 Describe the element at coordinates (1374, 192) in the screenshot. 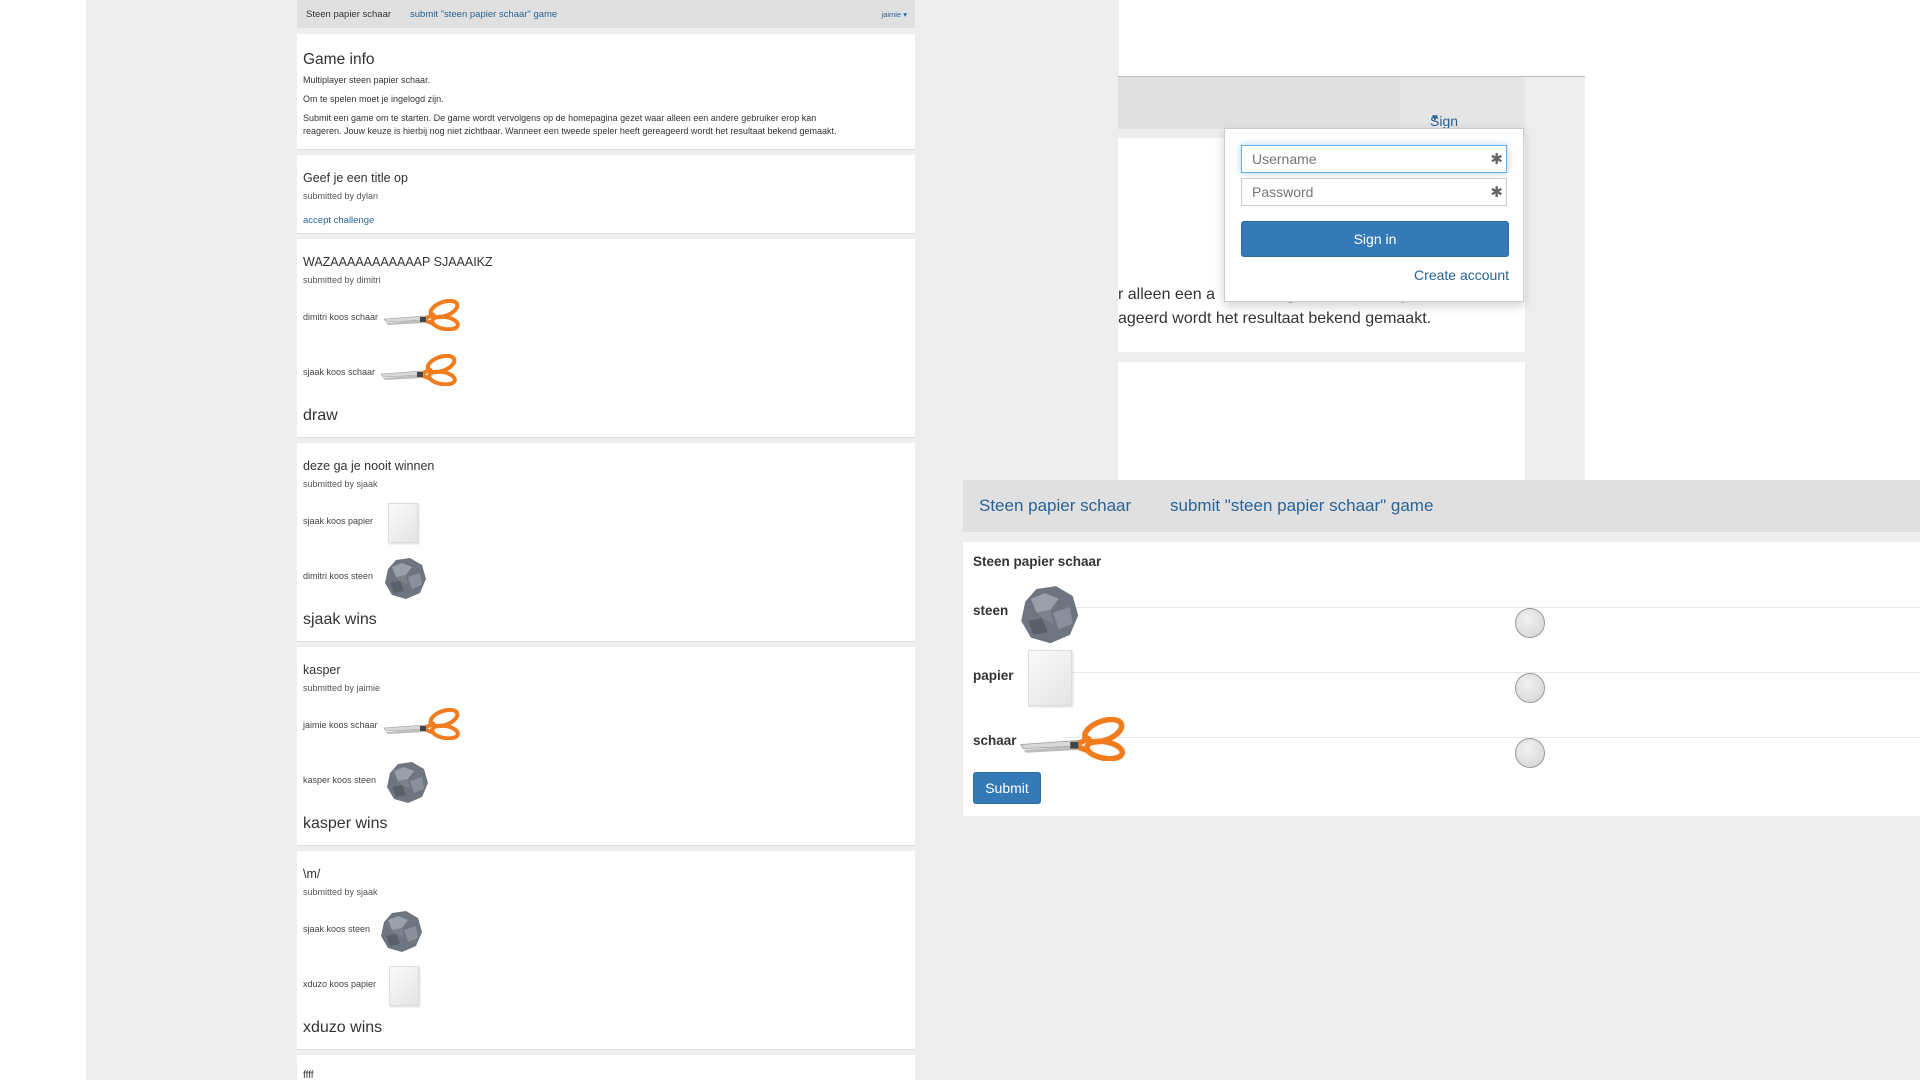

I see `password-field` at that location.